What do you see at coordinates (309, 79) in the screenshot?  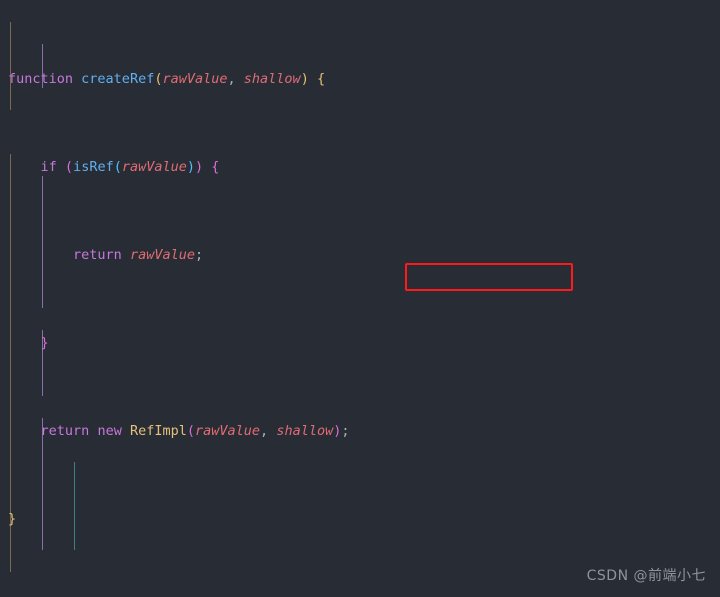 I see `code-line: function createRef(rawValue, shallow) {` at bounding box center [309, 79].